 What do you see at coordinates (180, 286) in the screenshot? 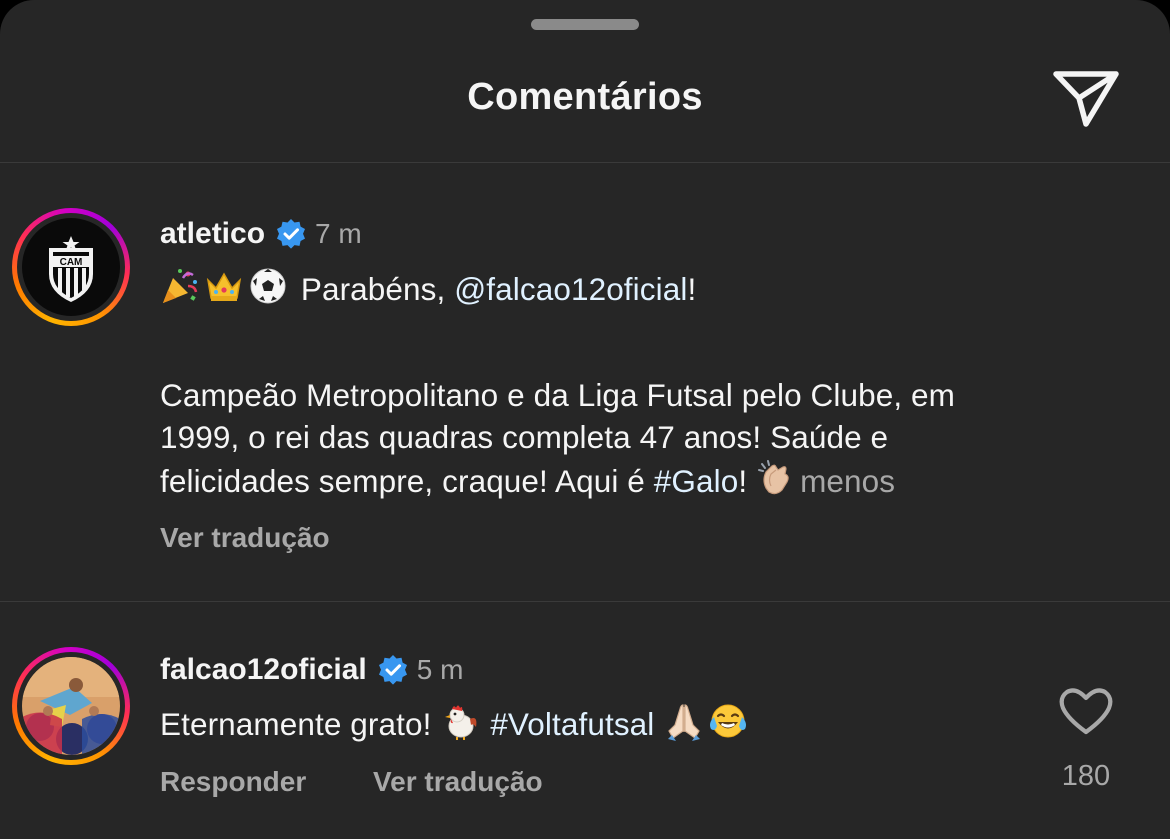
I see `party-popper-emoji` at bounding box center [180, 286].